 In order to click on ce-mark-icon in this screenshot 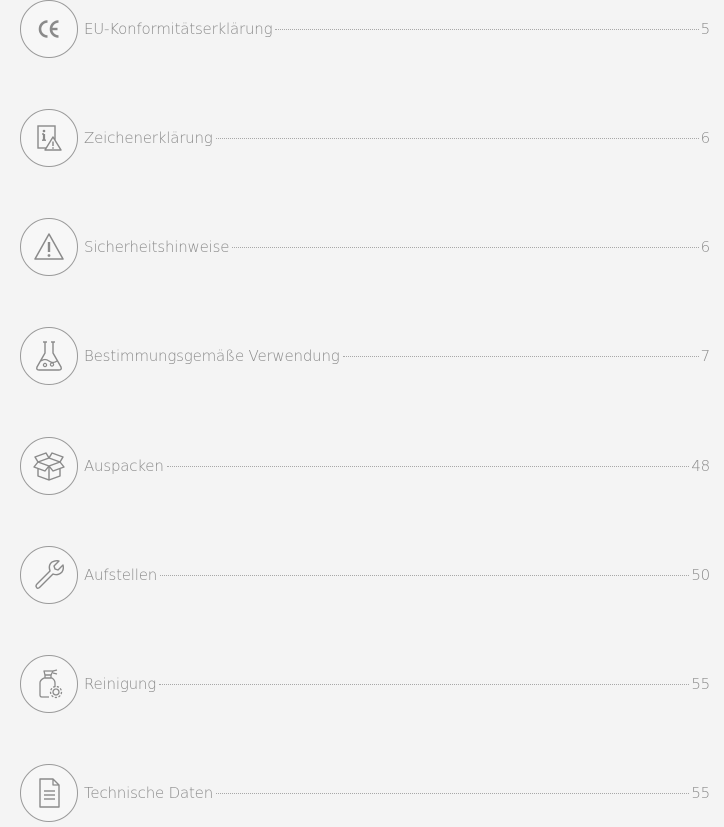, I will do `click(49, 29)`.